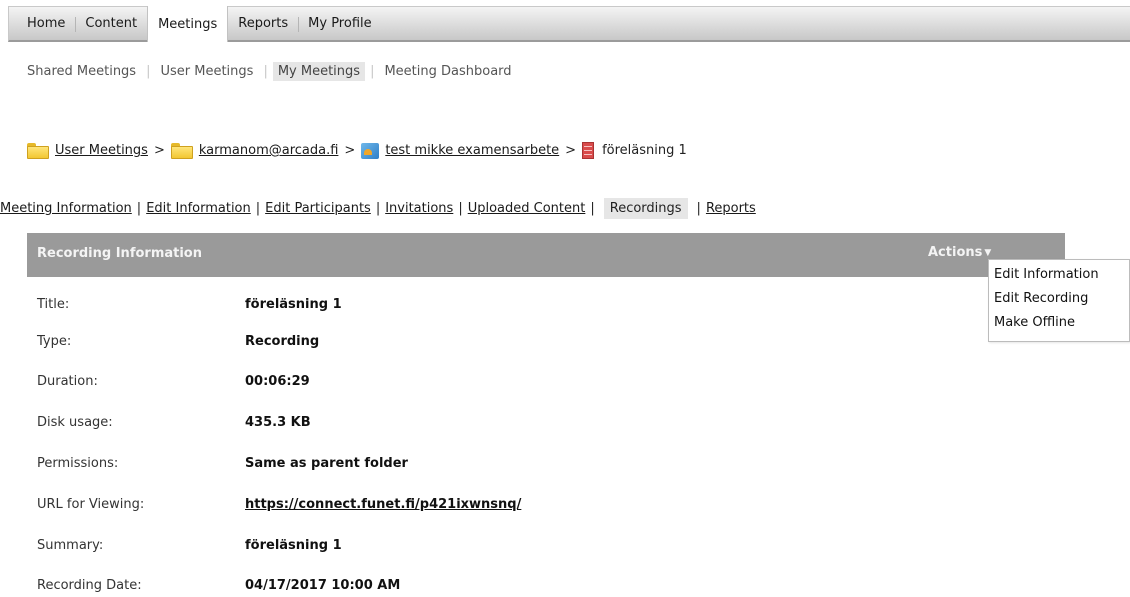  What do you see at coordinates (53, 304) in the screenshot?
I see `detail-label: Title:` at bounding box center [53, 304].